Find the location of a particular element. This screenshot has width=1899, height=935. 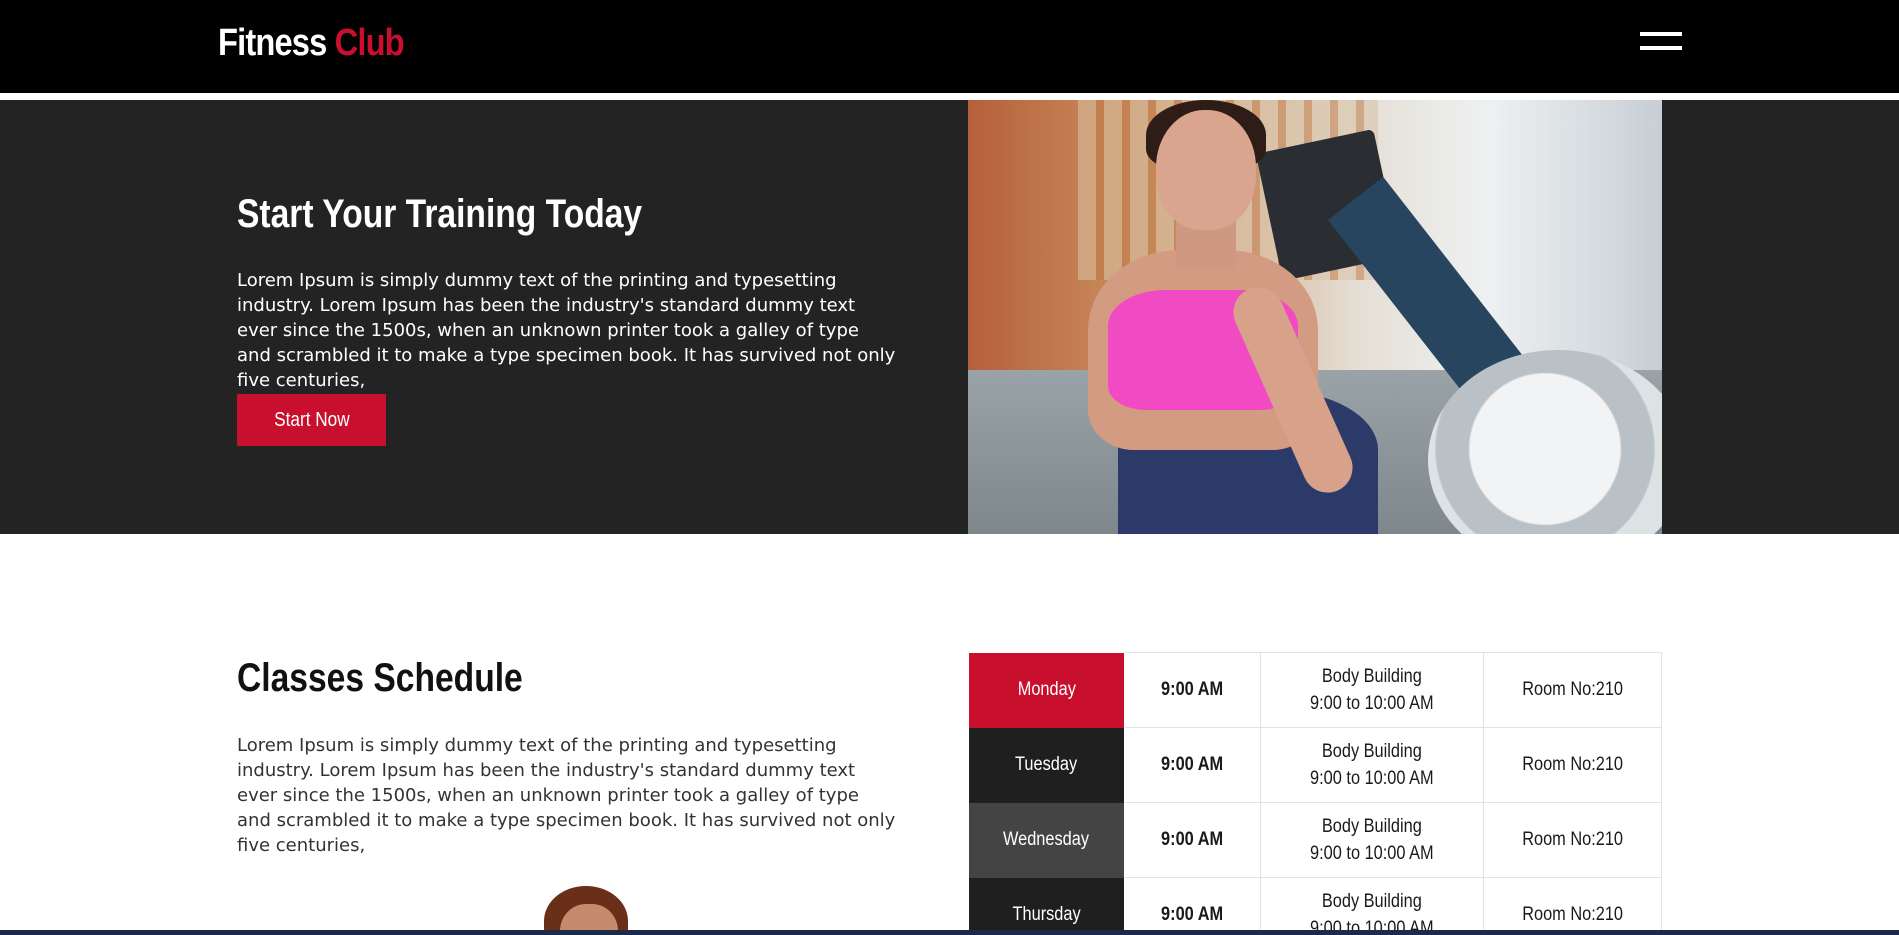

schedule-day-cell: Thursday is located at coordinates (1046, 906).